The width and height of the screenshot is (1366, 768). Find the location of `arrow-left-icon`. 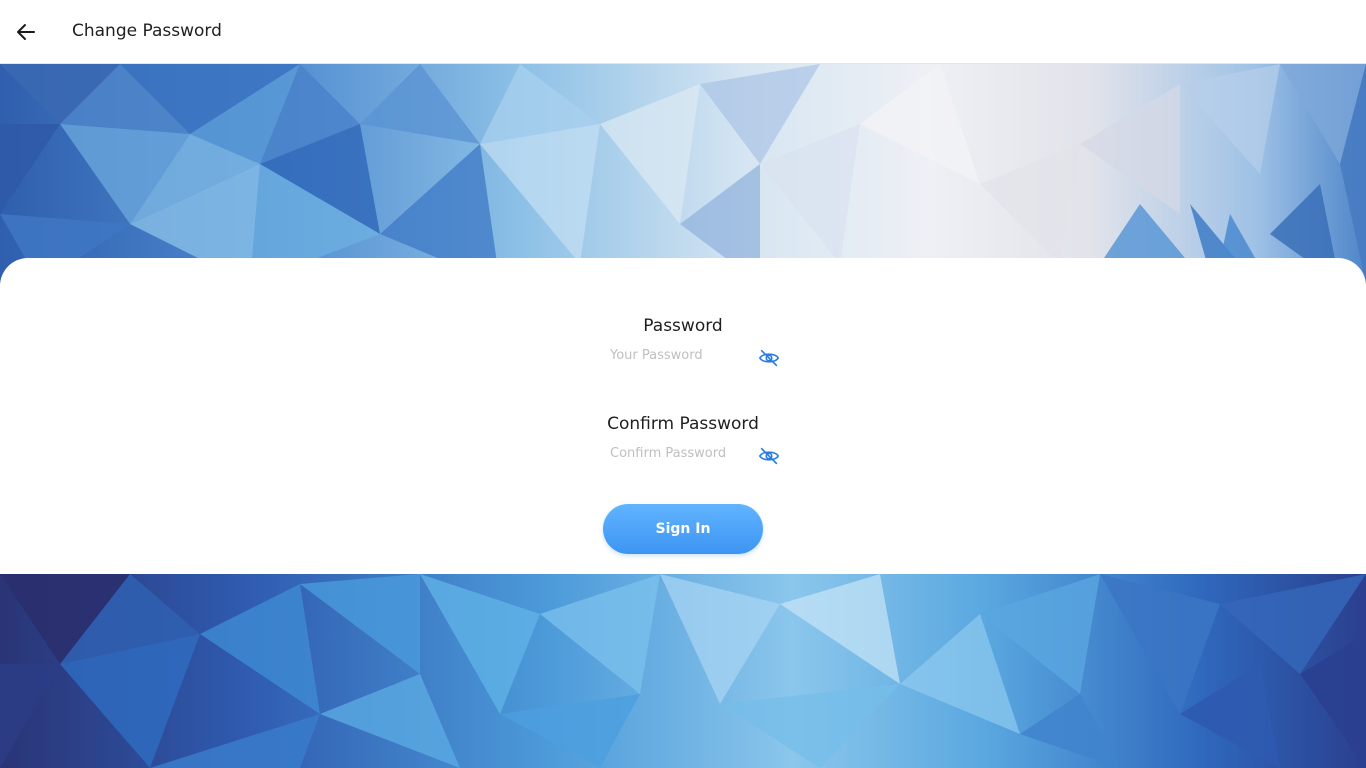

arrow-left-icon is located at coordinates (26, 32).